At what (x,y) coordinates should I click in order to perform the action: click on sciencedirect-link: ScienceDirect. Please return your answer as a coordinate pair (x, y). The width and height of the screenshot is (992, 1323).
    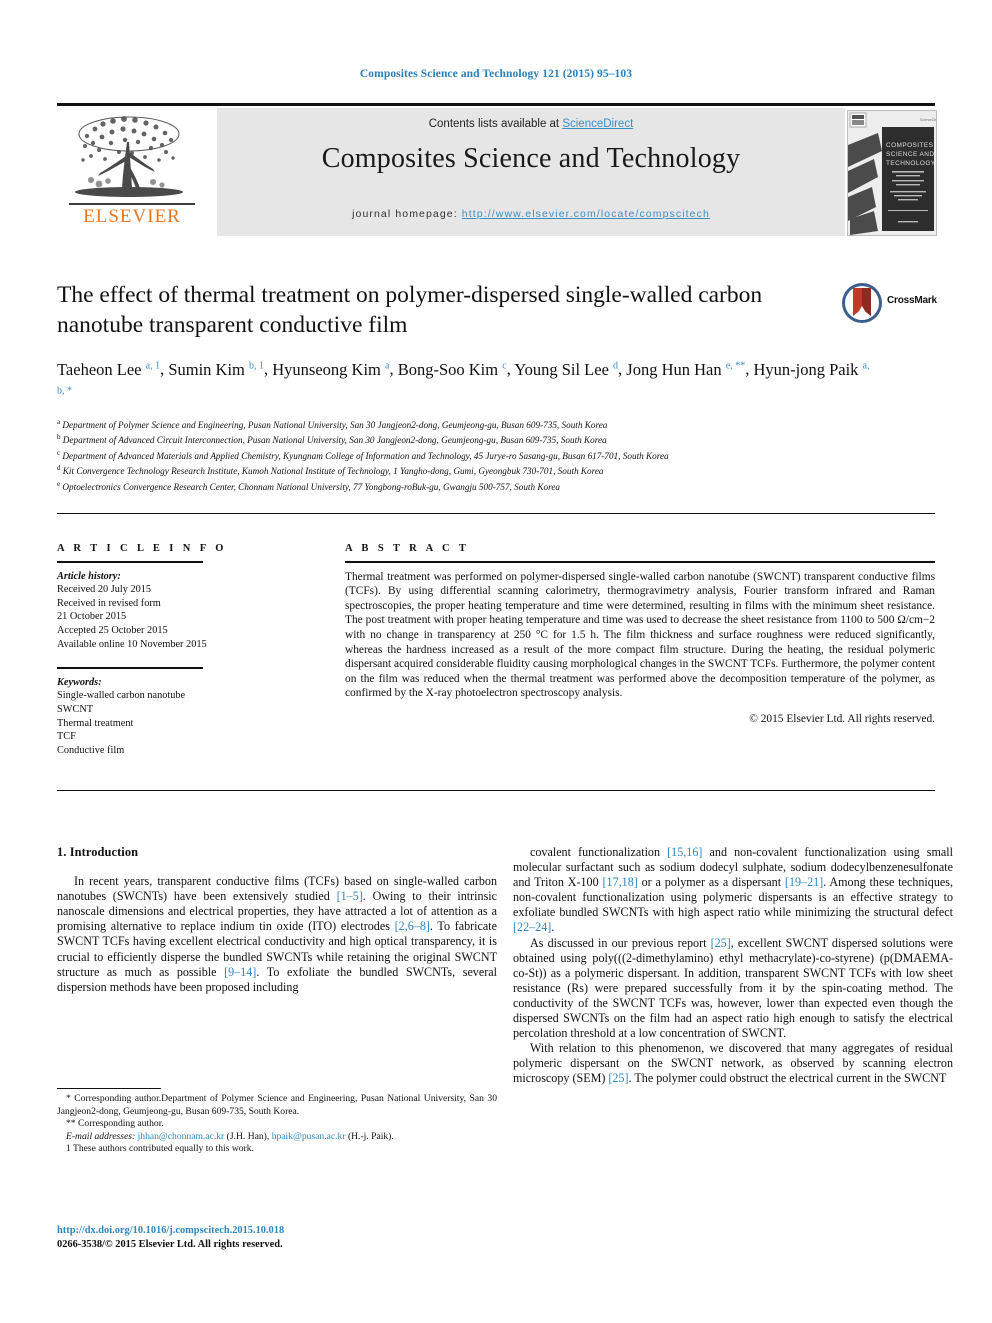
    Looking at the image, I should click on (597, 124).